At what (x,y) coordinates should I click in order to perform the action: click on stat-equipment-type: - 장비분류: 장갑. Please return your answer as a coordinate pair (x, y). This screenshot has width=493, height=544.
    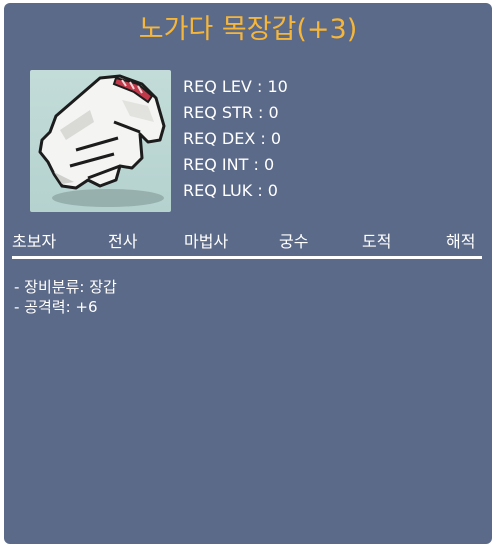
    Looking at the image, I should click on (65, 287).